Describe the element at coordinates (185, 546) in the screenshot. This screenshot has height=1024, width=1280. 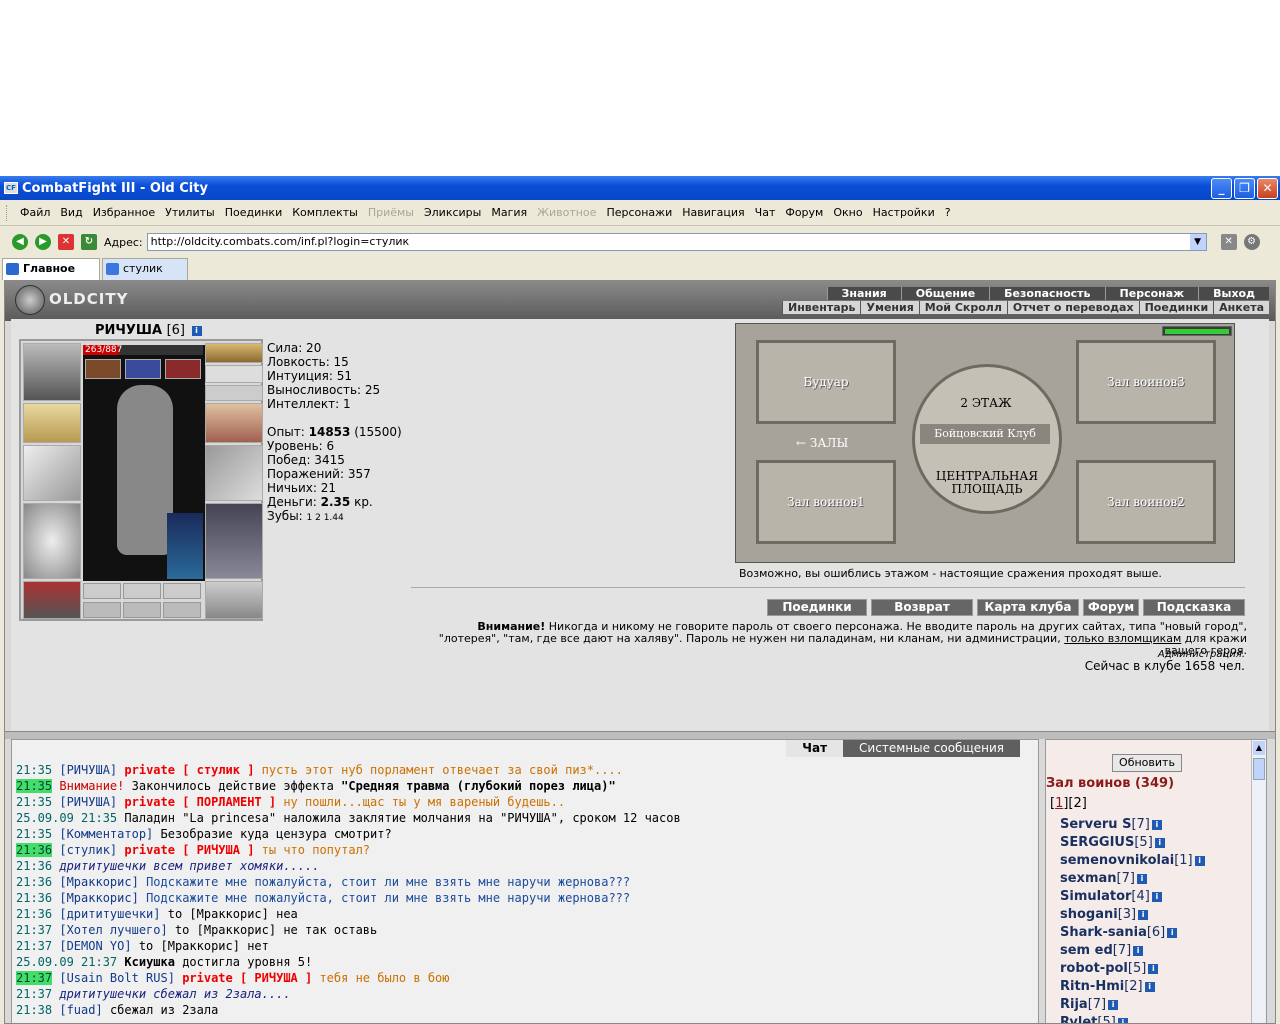
I see `pet-icon` at that location.